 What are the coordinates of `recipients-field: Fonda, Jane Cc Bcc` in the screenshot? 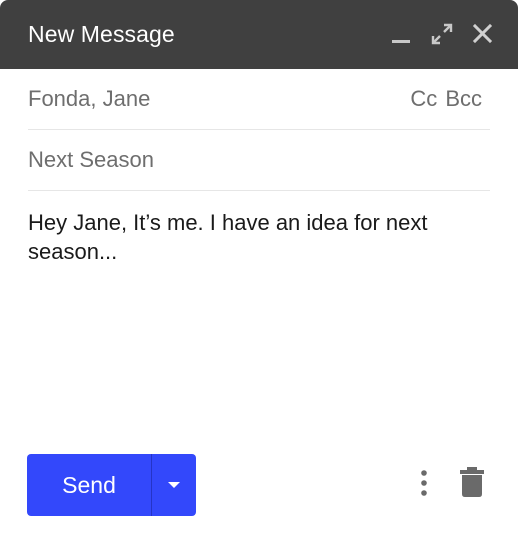 It's located at (259, 99).